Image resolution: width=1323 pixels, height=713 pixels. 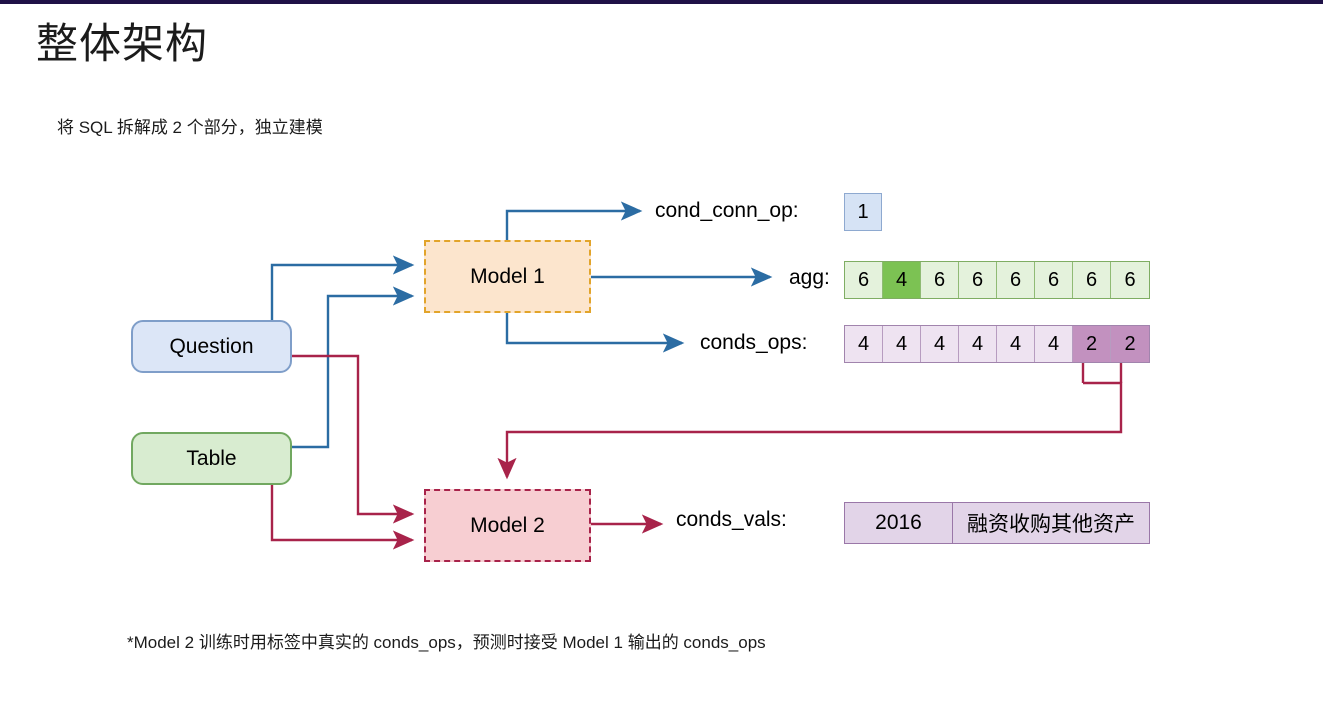 I want to click on node-model2-label: Model 2, so click(x=507, y=525).